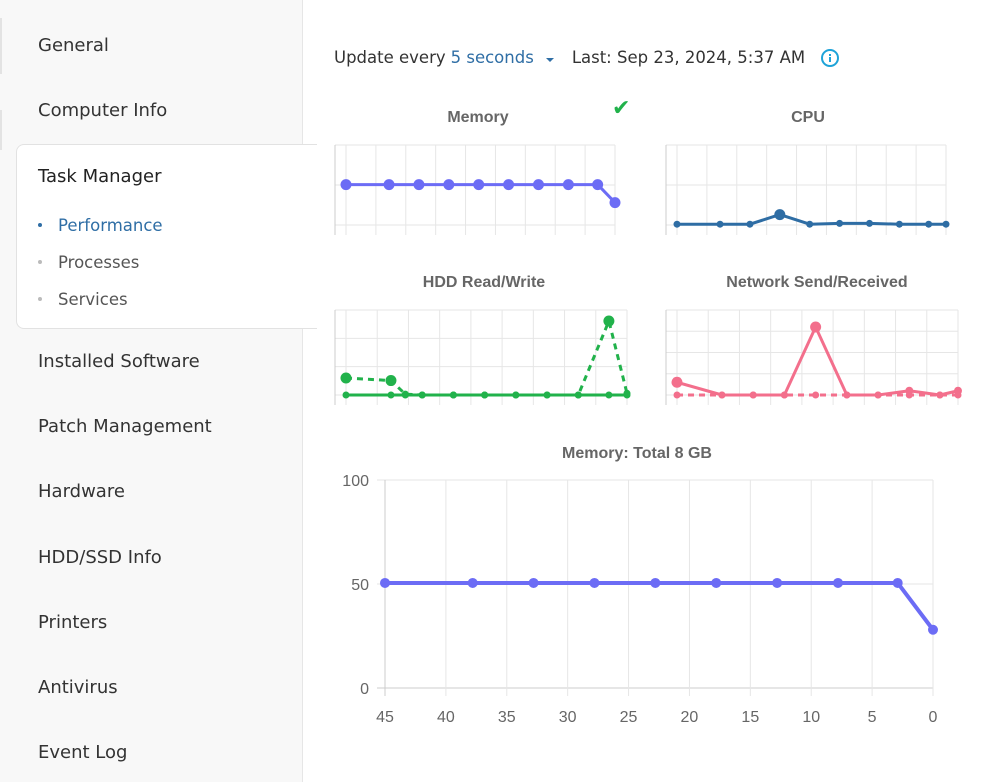 This screenshot has height=782, width=992. What do you see at coordinates (355, 481) in the screenshot?
I see `y-tick-label: 100` at bounding box center [355, 481].